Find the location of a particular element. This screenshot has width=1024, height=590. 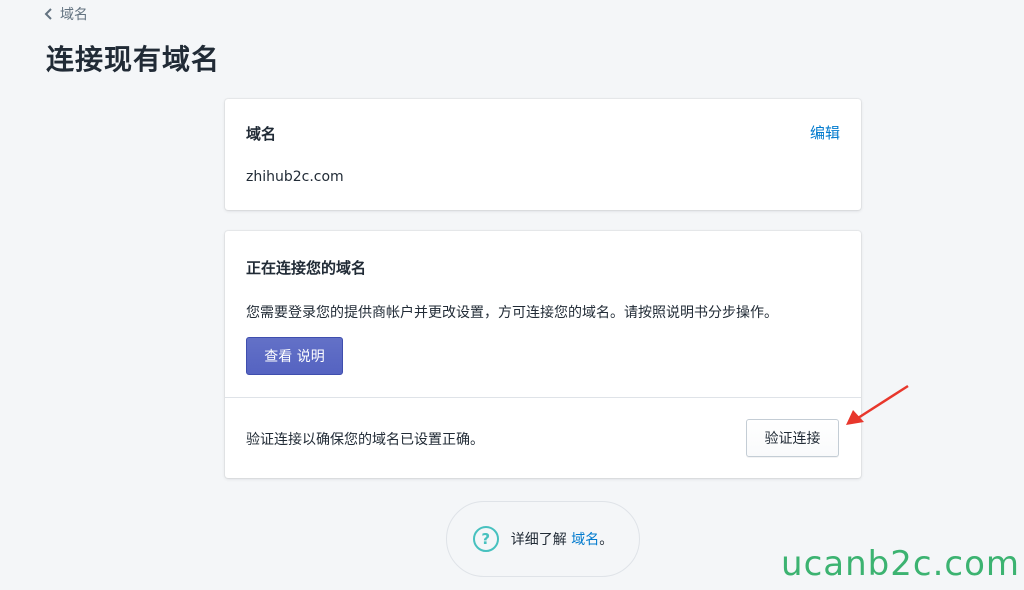

watermark: ucanb2c.com is located at coordinates (900, 564).